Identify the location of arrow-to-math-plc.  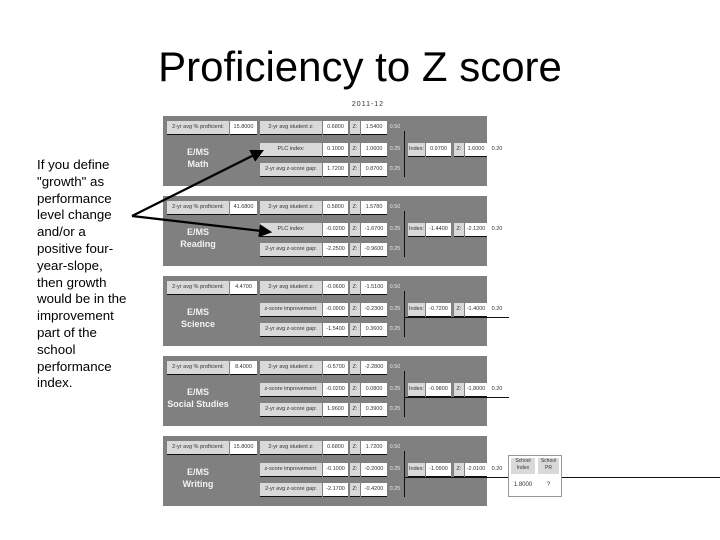
(197, 183).